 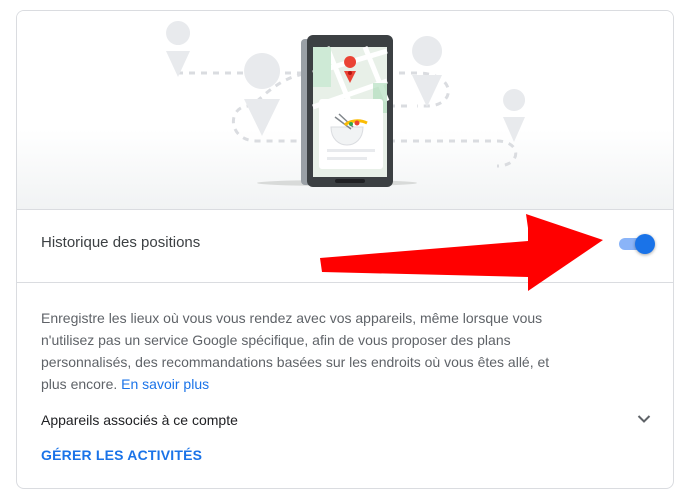 What do you see at coordinates (345, 282) in the screenshot?
I see `section-divider` at bounding box center [345, 282].